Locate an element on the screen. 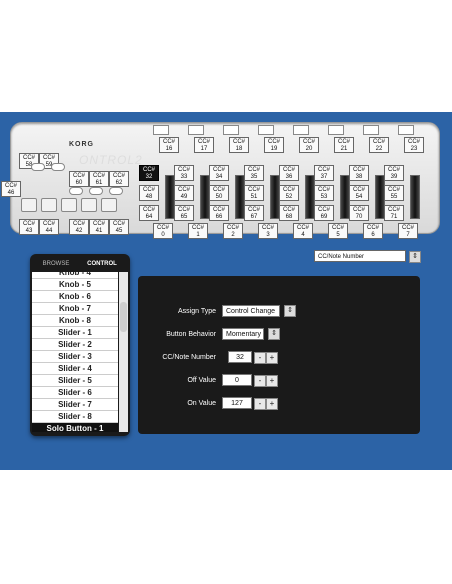 Image resolution: width=452 pixels, height=584 pixels. cc-label-left-4: CC# 62 is located at coordinates (119, 179).